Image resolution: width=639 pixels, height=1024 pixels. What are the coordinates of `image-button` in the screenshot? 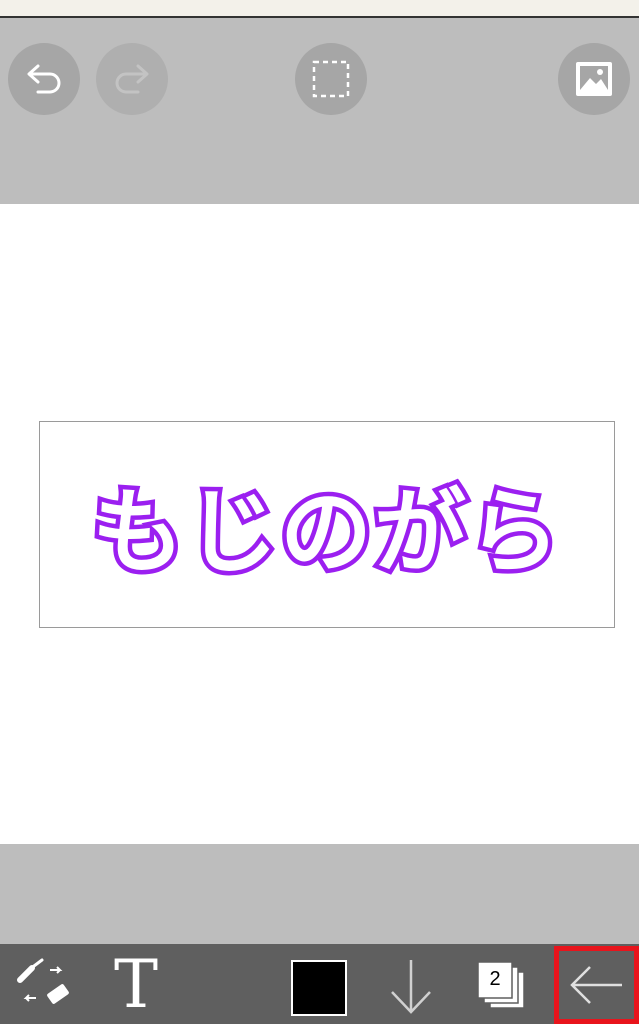 It's located at (594, 79).